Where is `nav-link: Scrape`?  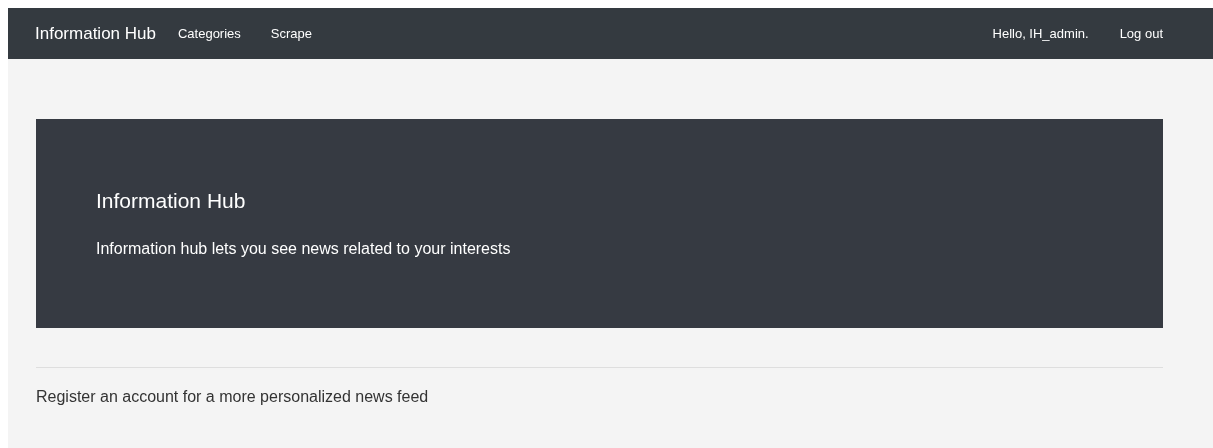 nav-link: Scrape is located at coordinates (291, 33).